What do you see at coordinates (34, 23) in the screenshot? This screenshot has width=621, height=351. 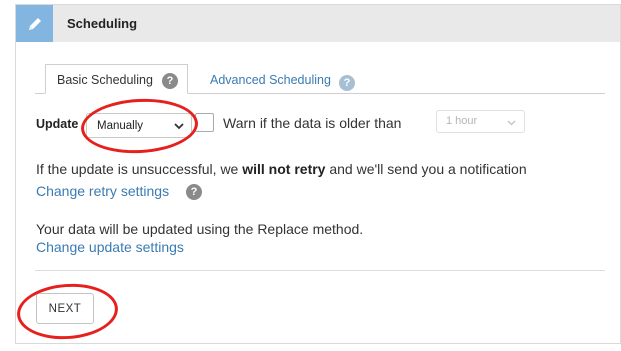 I see `pencil-icon` at bounding box center [34, 23].